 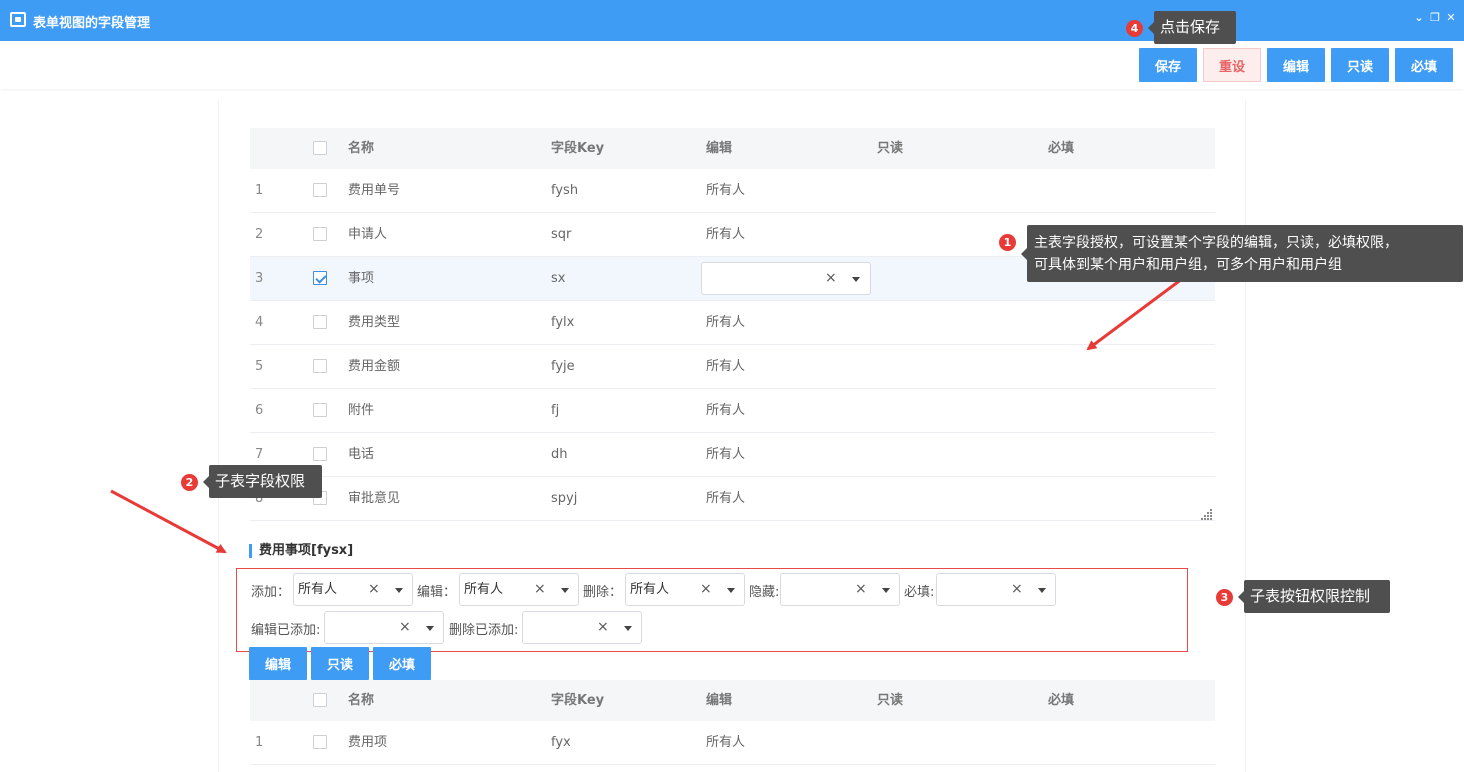 What do you see at coordinates (374, 322) in the screenshot?
I see `field-name: 费用类型` at bounding box center [374, 322].